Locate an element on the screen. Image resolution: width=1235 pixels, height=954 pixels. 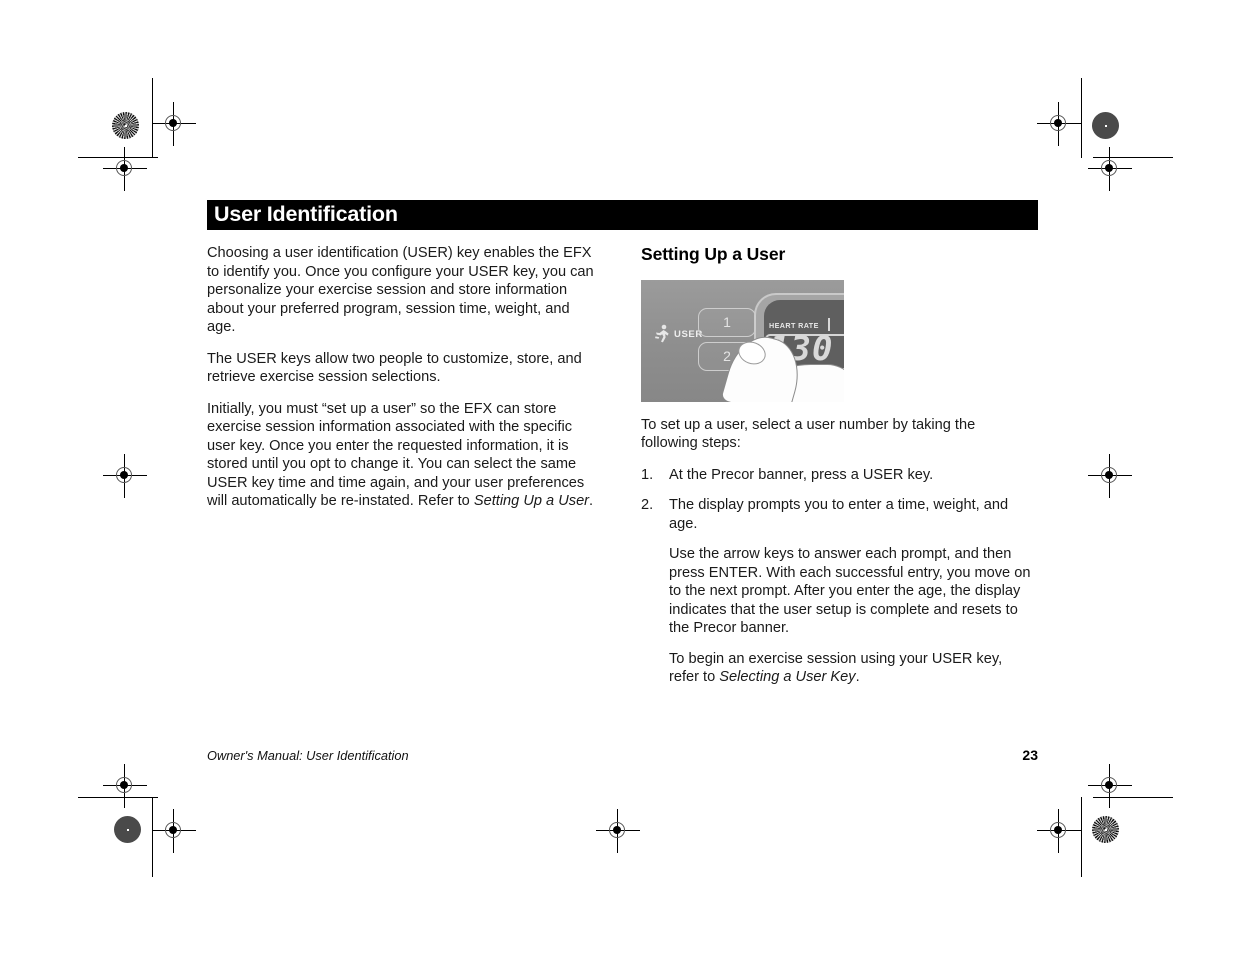
console-user-key-2-label: 2 is located at coordinates (727, 356).